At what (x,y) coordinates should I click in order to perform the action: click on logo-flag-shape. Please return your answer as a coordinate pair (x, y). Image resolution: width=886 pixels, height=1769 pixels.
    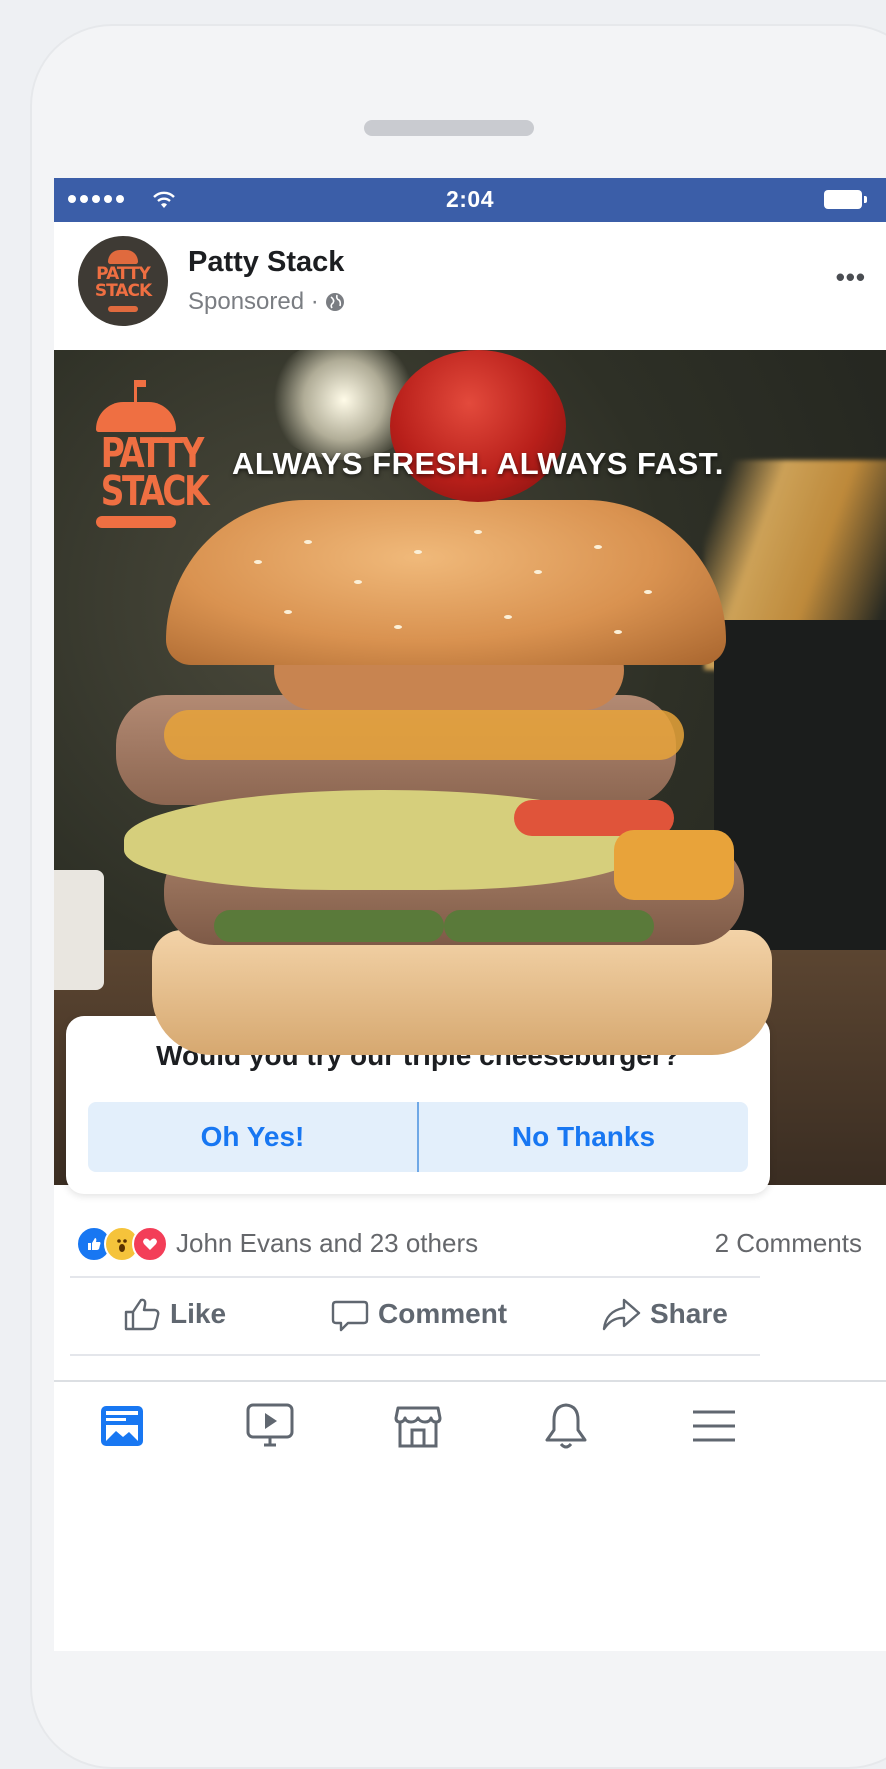
    Looking at the image, I should click on (140, 392).